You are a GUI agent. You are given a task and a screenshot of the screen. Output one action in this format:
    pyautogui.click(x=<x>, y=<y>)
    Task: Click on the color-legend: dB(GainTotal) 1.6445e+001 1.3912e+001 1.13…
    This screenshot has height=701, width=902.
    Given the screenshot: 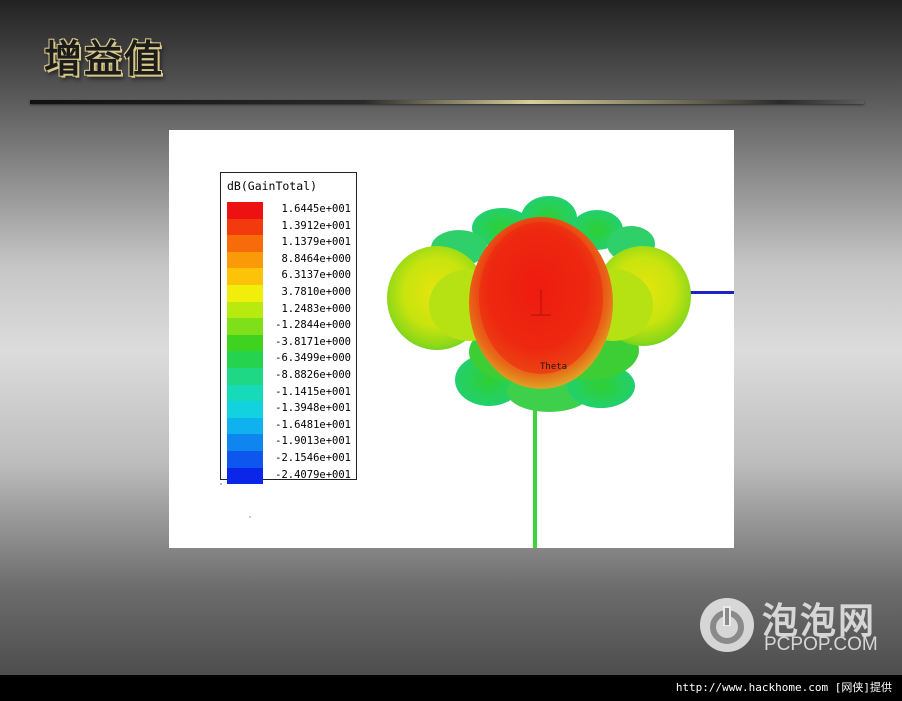 What is the action you would take?
    pyautogui.click(x=288, y=328)
    